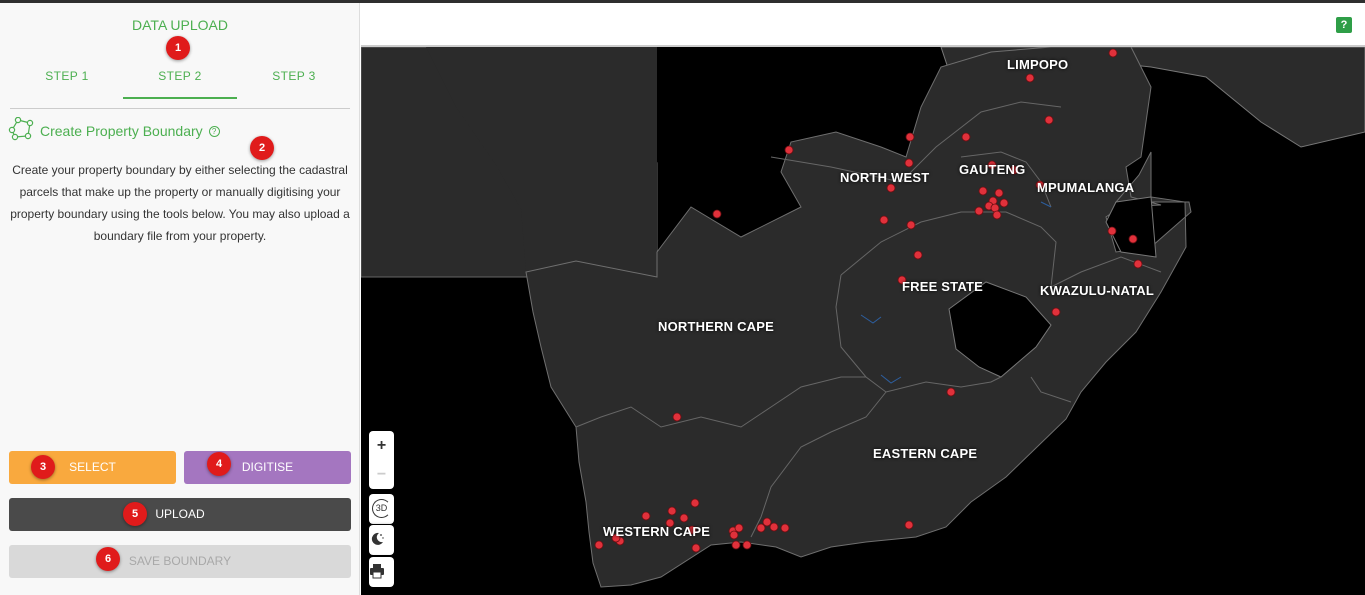 The width and height of the screenshot is (1365, 595). Describe the element at coordinates (925, 453) in the screenshot. I see `province-label-eastern-cape: EASTERN CAPE` at that location.